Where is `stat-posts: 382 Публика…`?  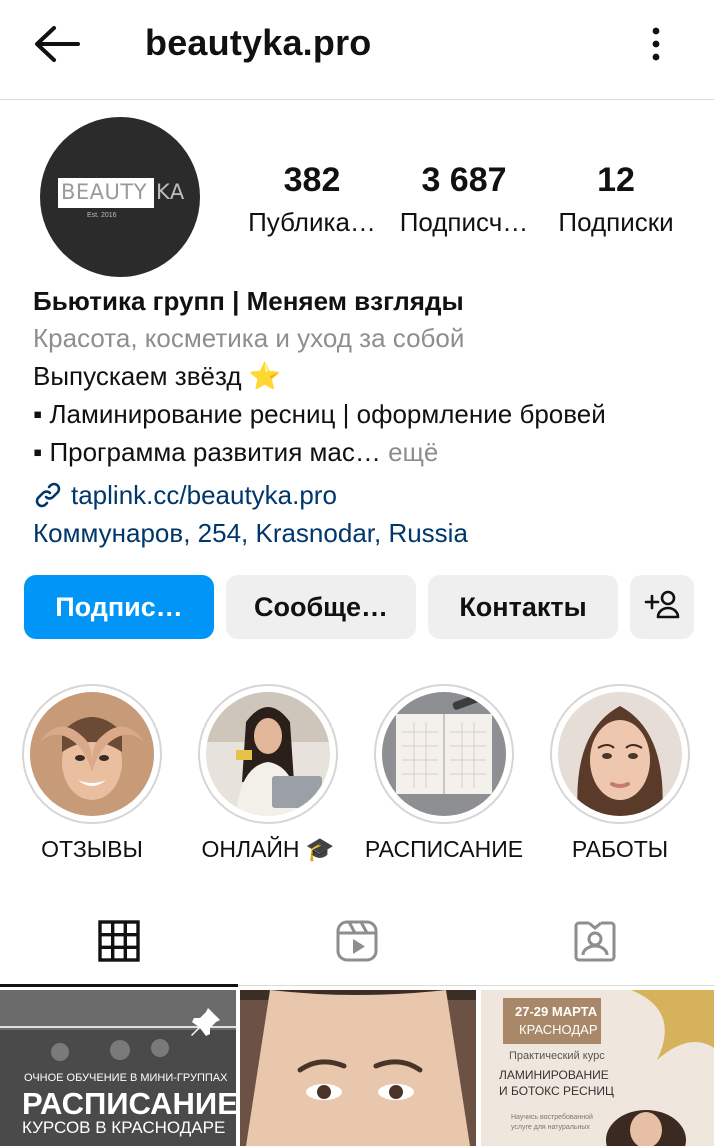 stat-posts: 382 Публика… is located at coordinates (312, 202).